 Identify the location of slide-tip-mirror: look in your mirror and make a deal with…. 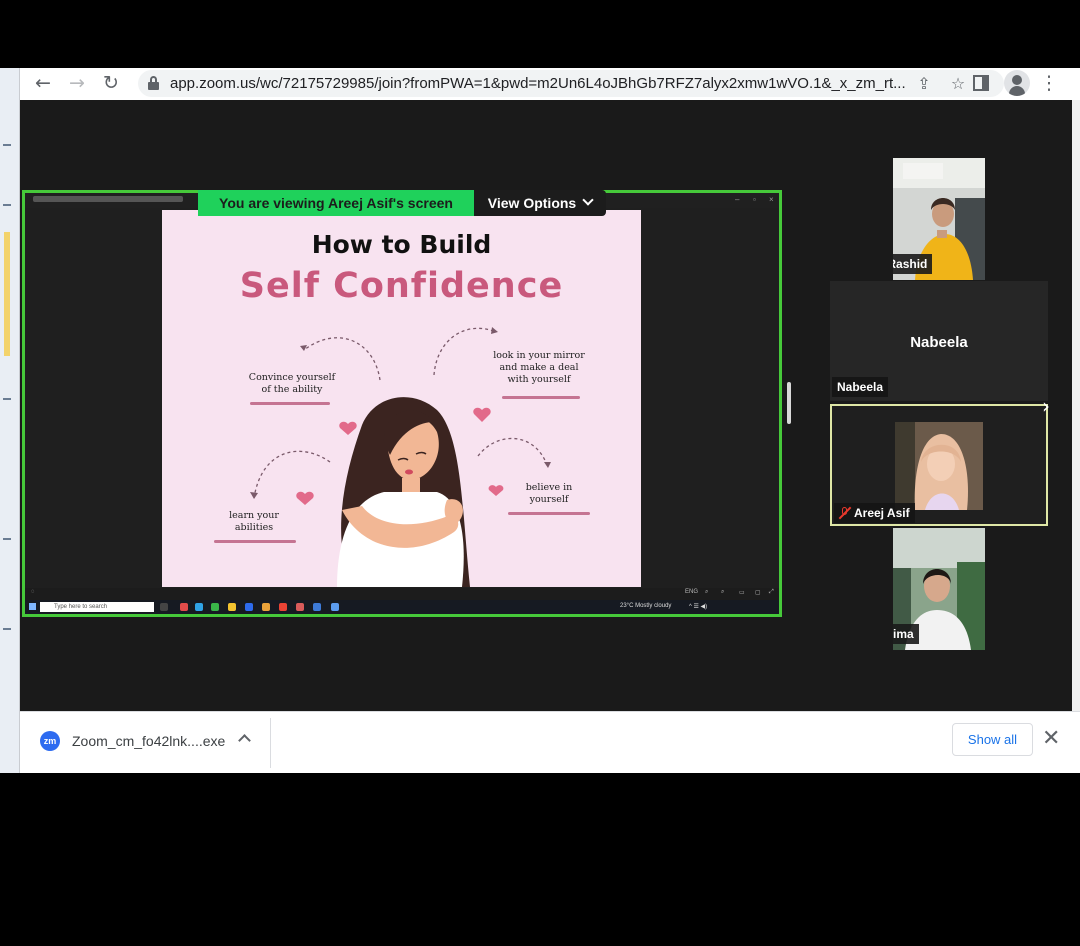
(539, 367).